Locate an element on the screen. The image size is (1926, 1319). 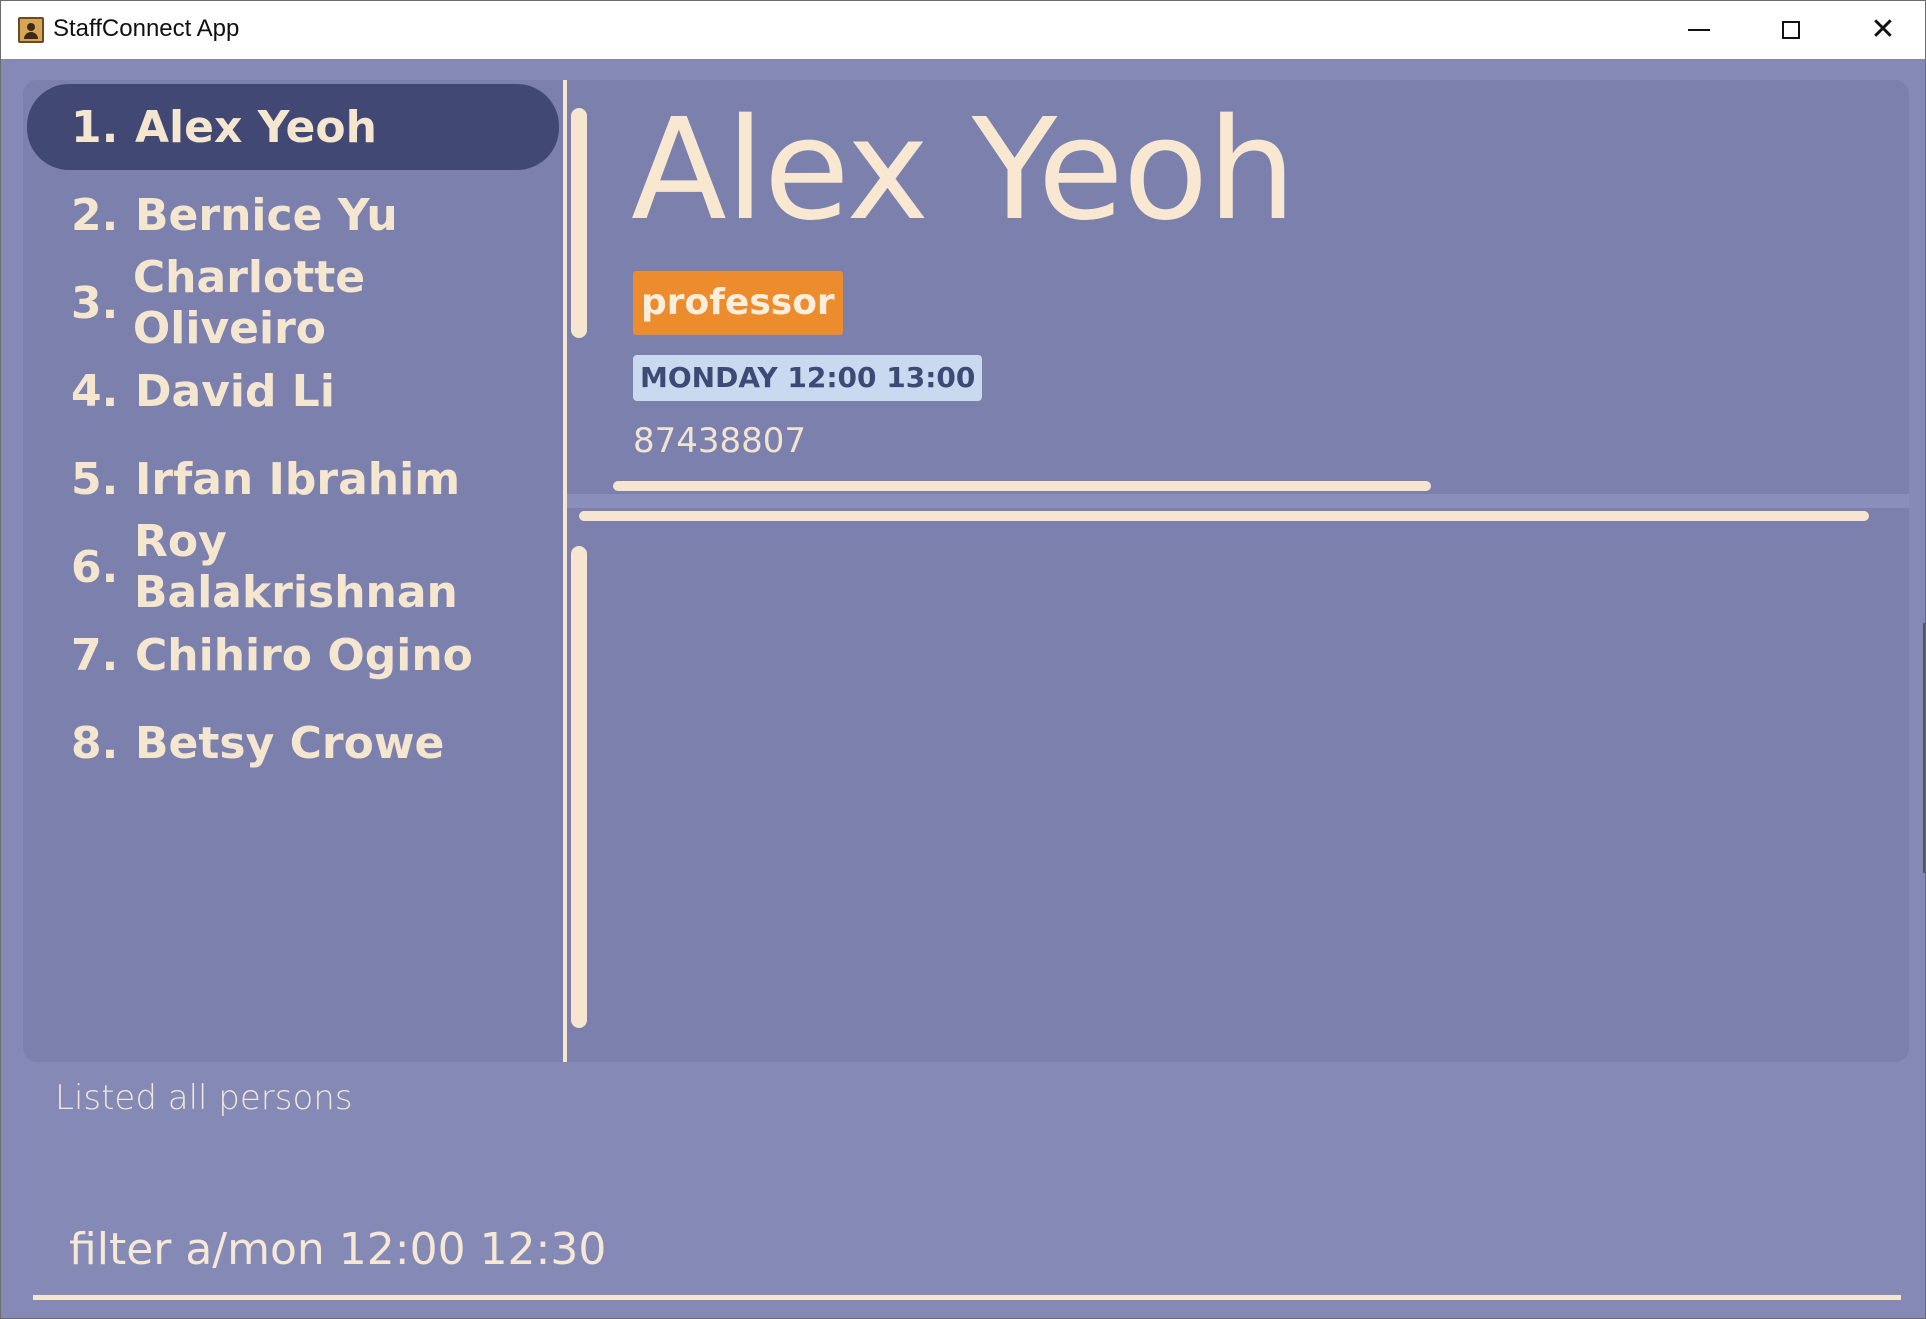
tag-badge: professor is located at coordinates (738, 303).